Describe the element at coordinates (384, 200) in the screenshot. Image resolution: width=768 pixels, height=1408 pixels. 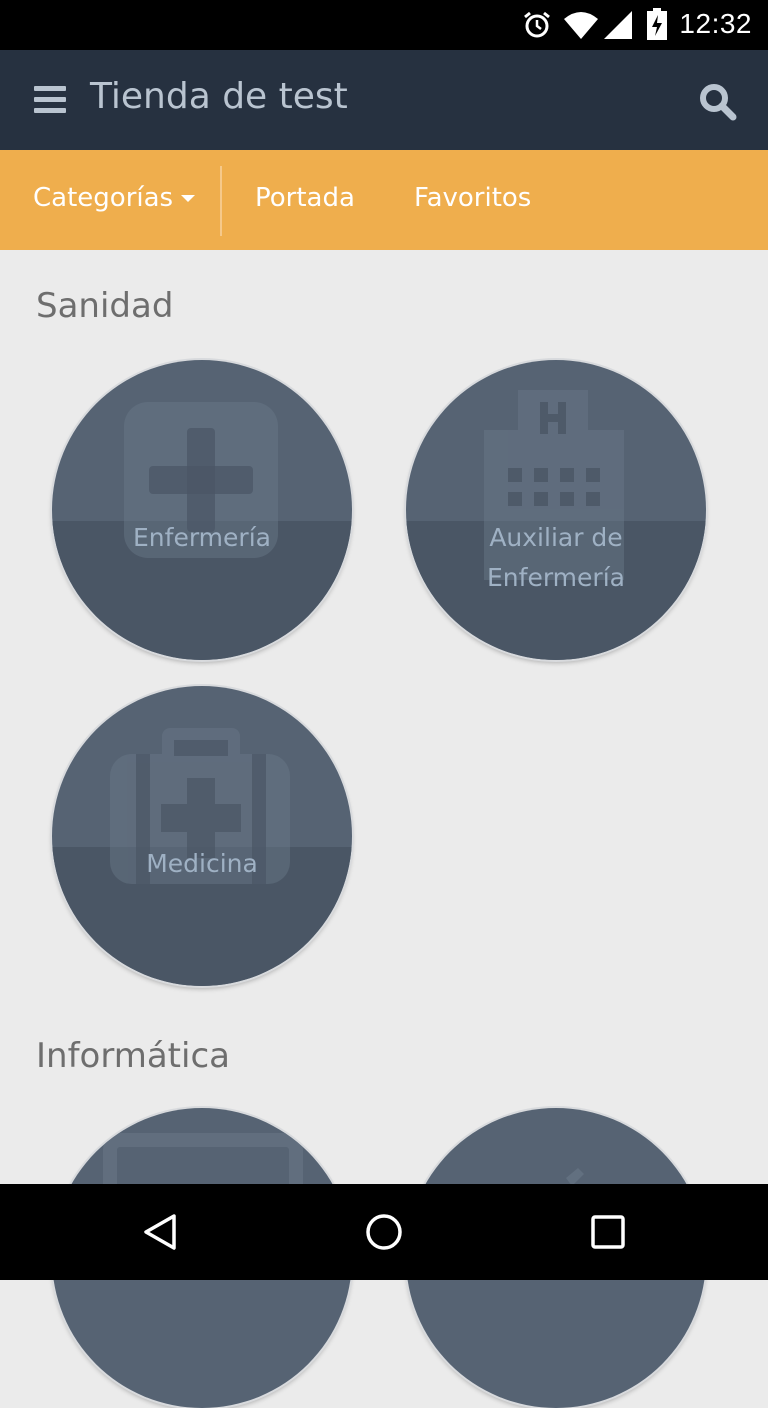
I see `category-nav-bar: Categorías Portada Favoritos` at that location.